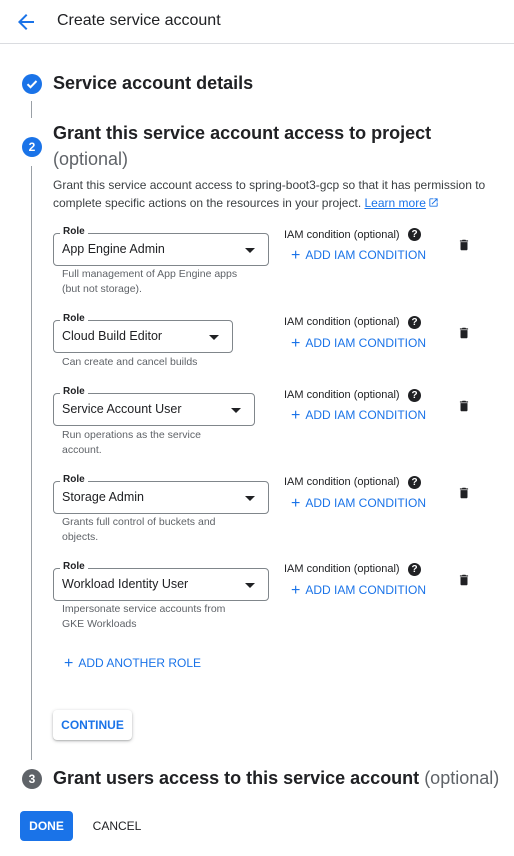 The width and height of the screenshot is (514, 856). Describe the element at coordinates (342, 482) in the screenshot. I see `iam-condition-label-4: IAM condition (optional)` at that location.